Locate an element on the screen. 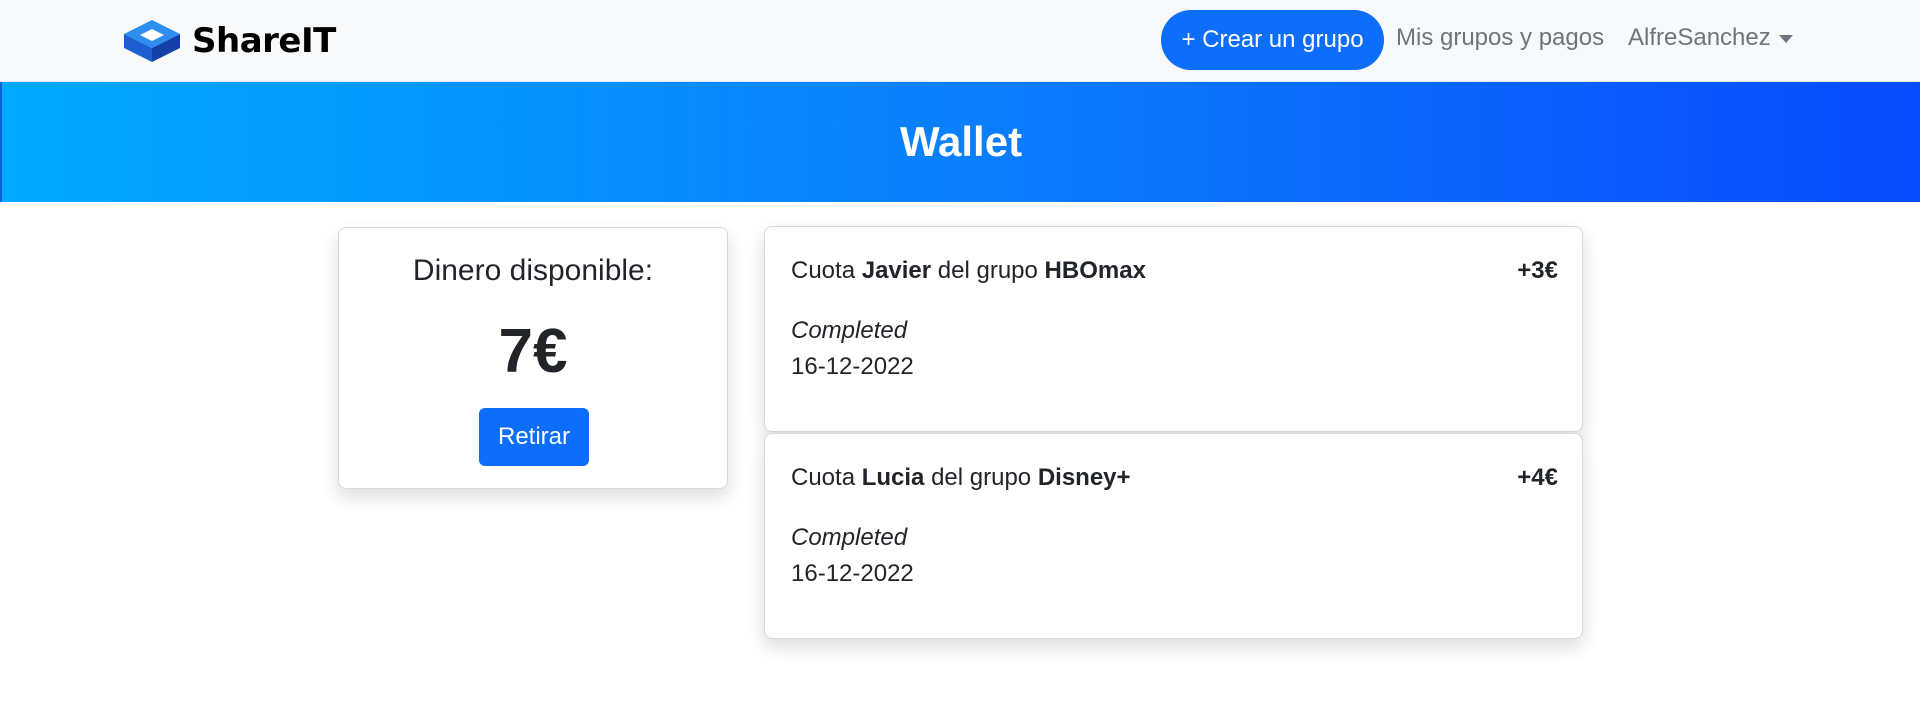  withdraw-button: Retirar is located at coordinates (534, 437).